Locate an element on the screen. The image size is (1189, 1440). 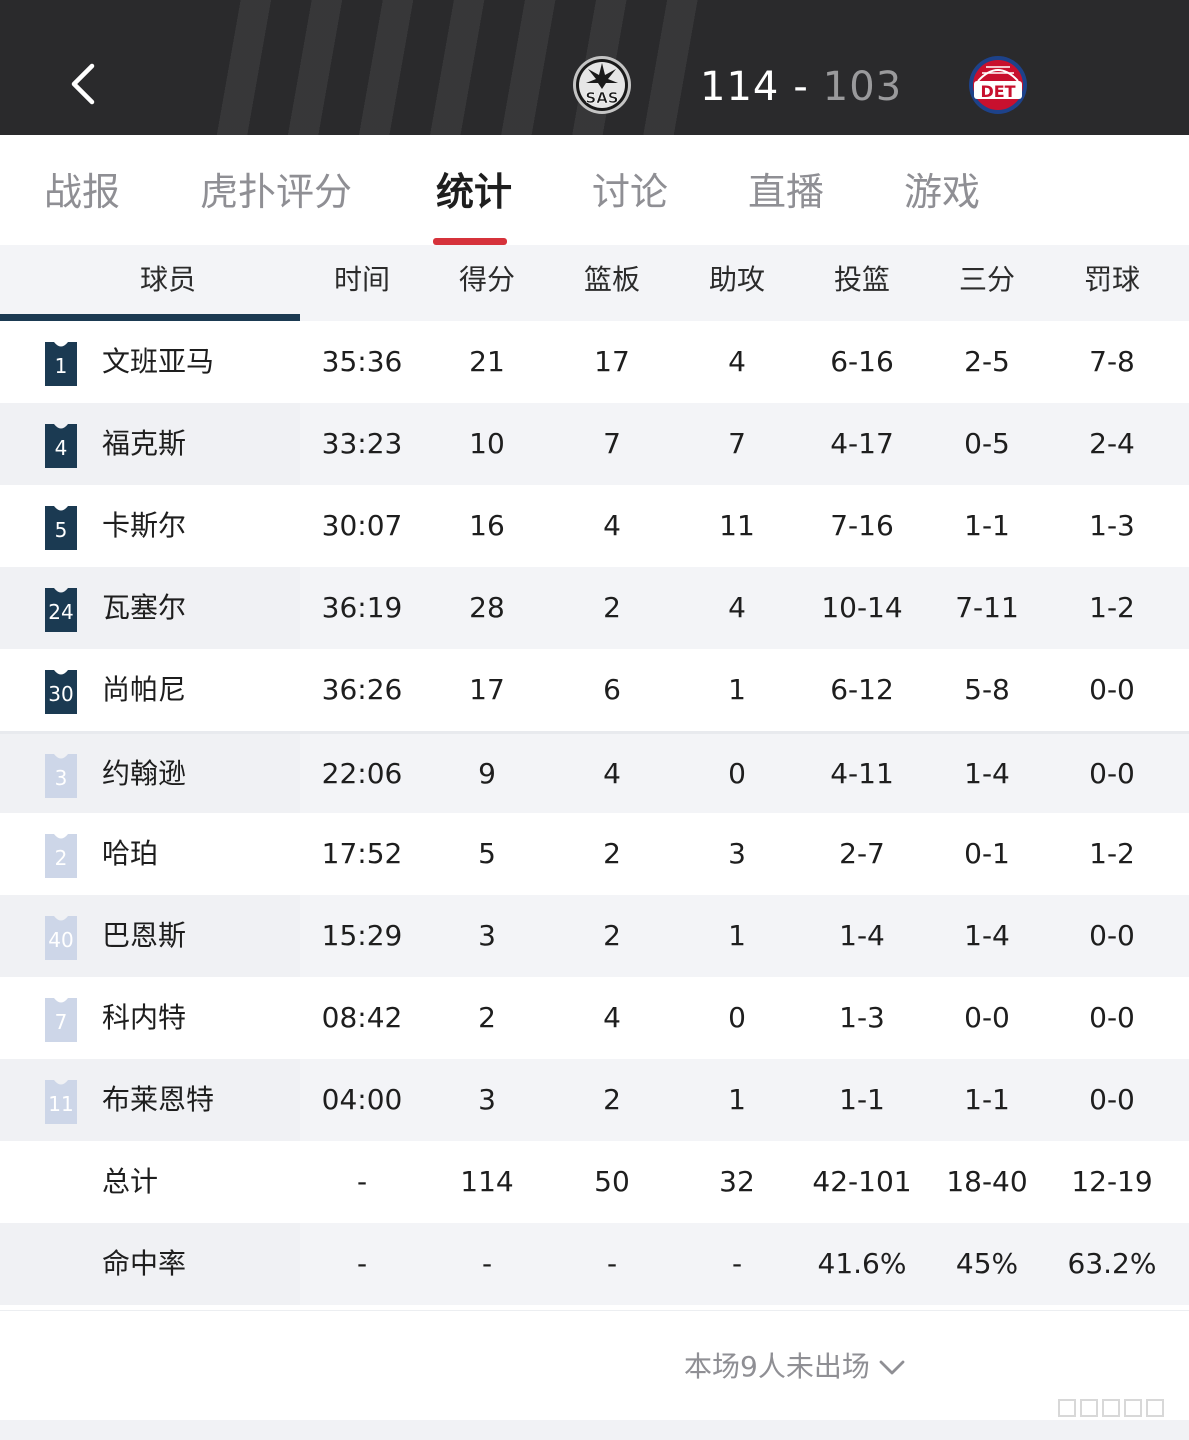
stat-assists: 7 is located at coordinates (737, 443).